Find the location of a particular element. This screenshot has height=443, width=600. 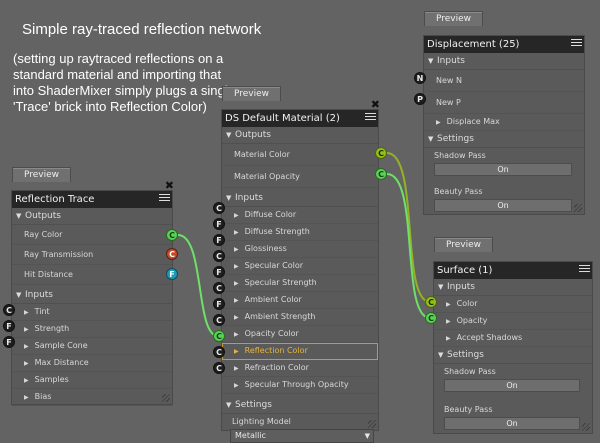

input-row-new-p: New P is located at coordinates (504, 103).